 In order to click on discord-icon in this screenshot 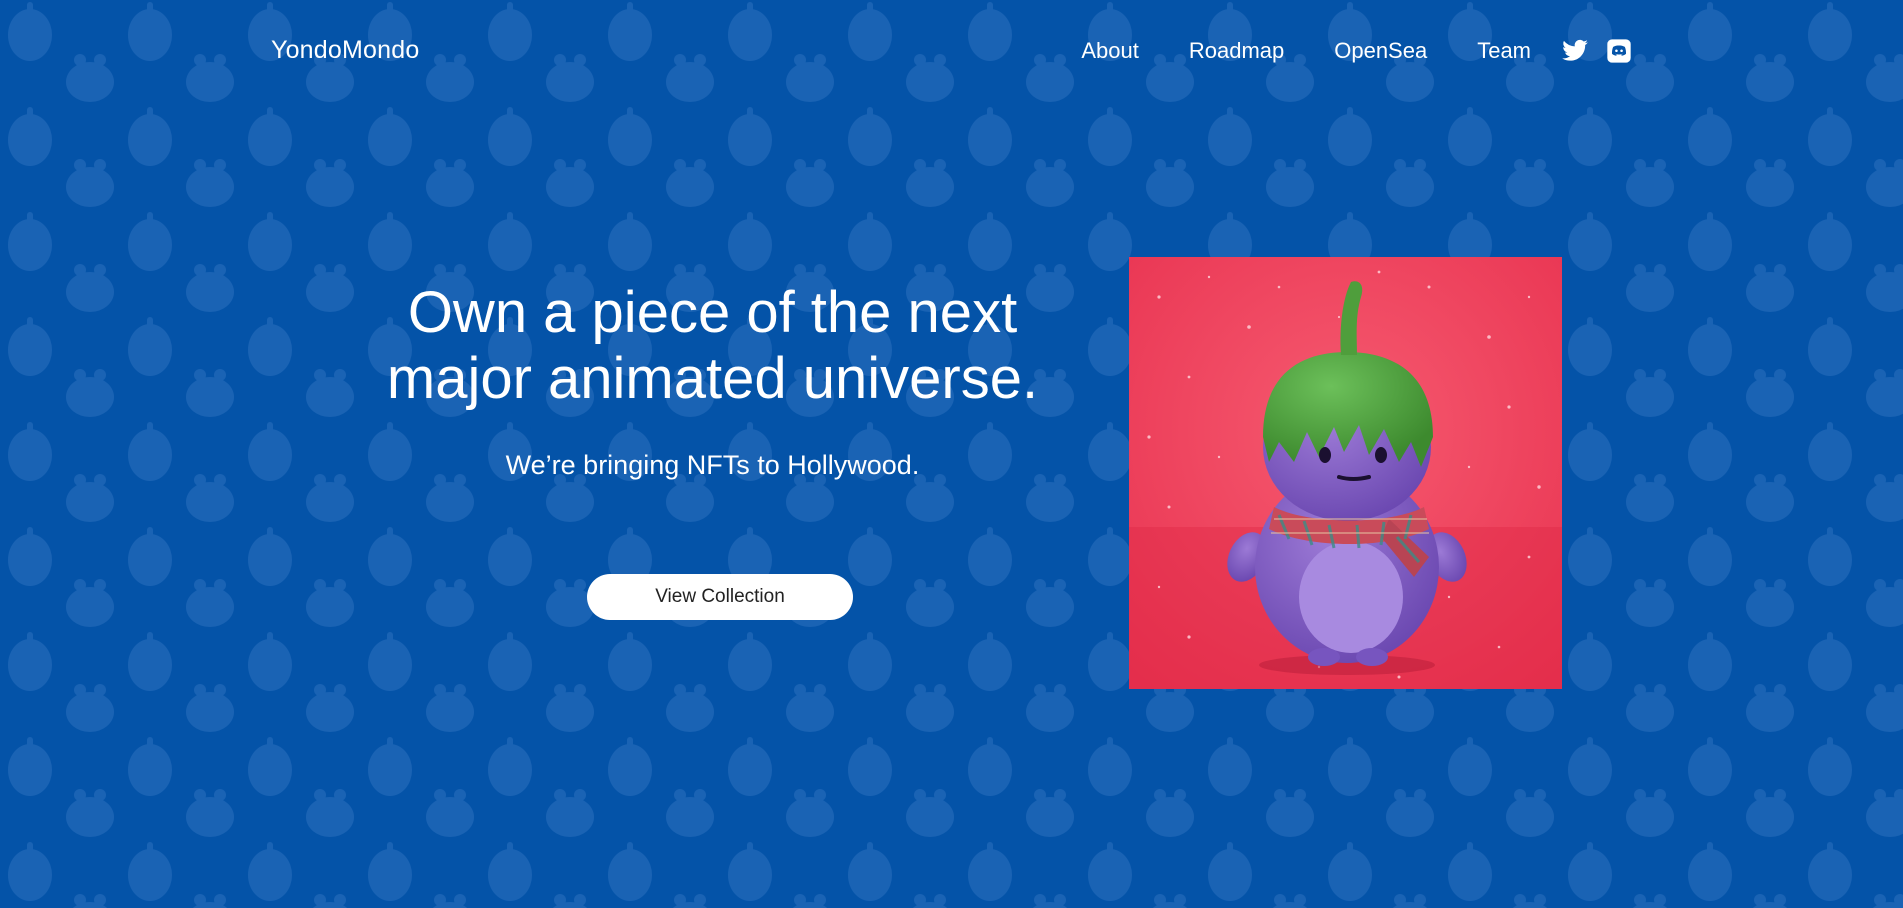, I will do `click(1619, 51)`.